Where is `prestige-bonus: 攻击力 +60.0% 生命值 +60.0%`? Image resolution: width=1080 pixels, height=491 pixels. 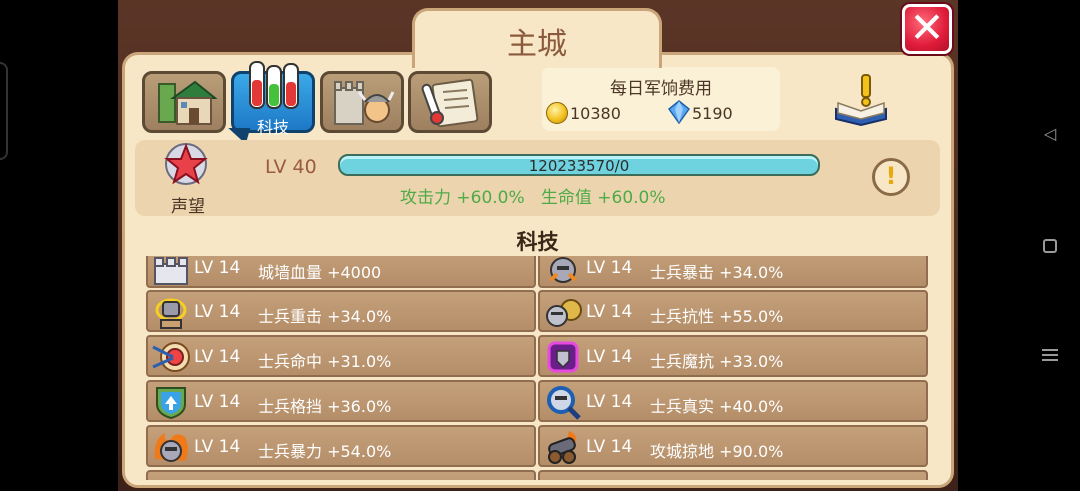 prestige-bonus: 攻击力 +60.0% 生命值 +60.0% is located at coordinates (533, 198).